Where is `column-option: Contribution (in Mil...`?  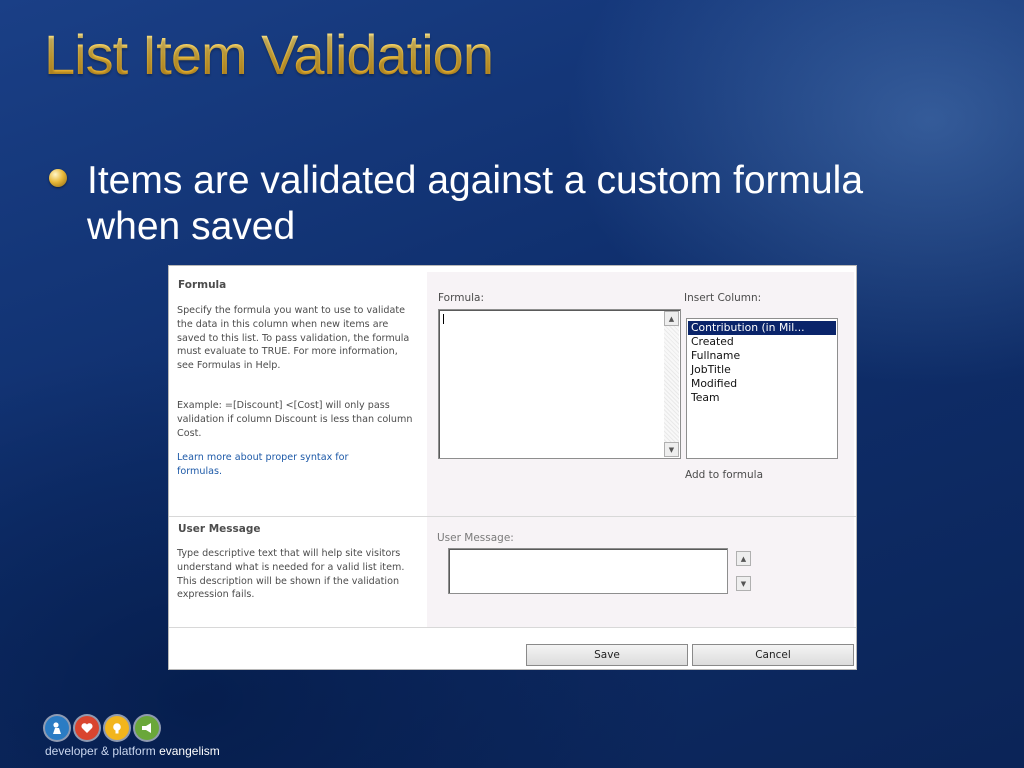
column-option: Contribution (in Mil... is located at coordinates (762, 328).